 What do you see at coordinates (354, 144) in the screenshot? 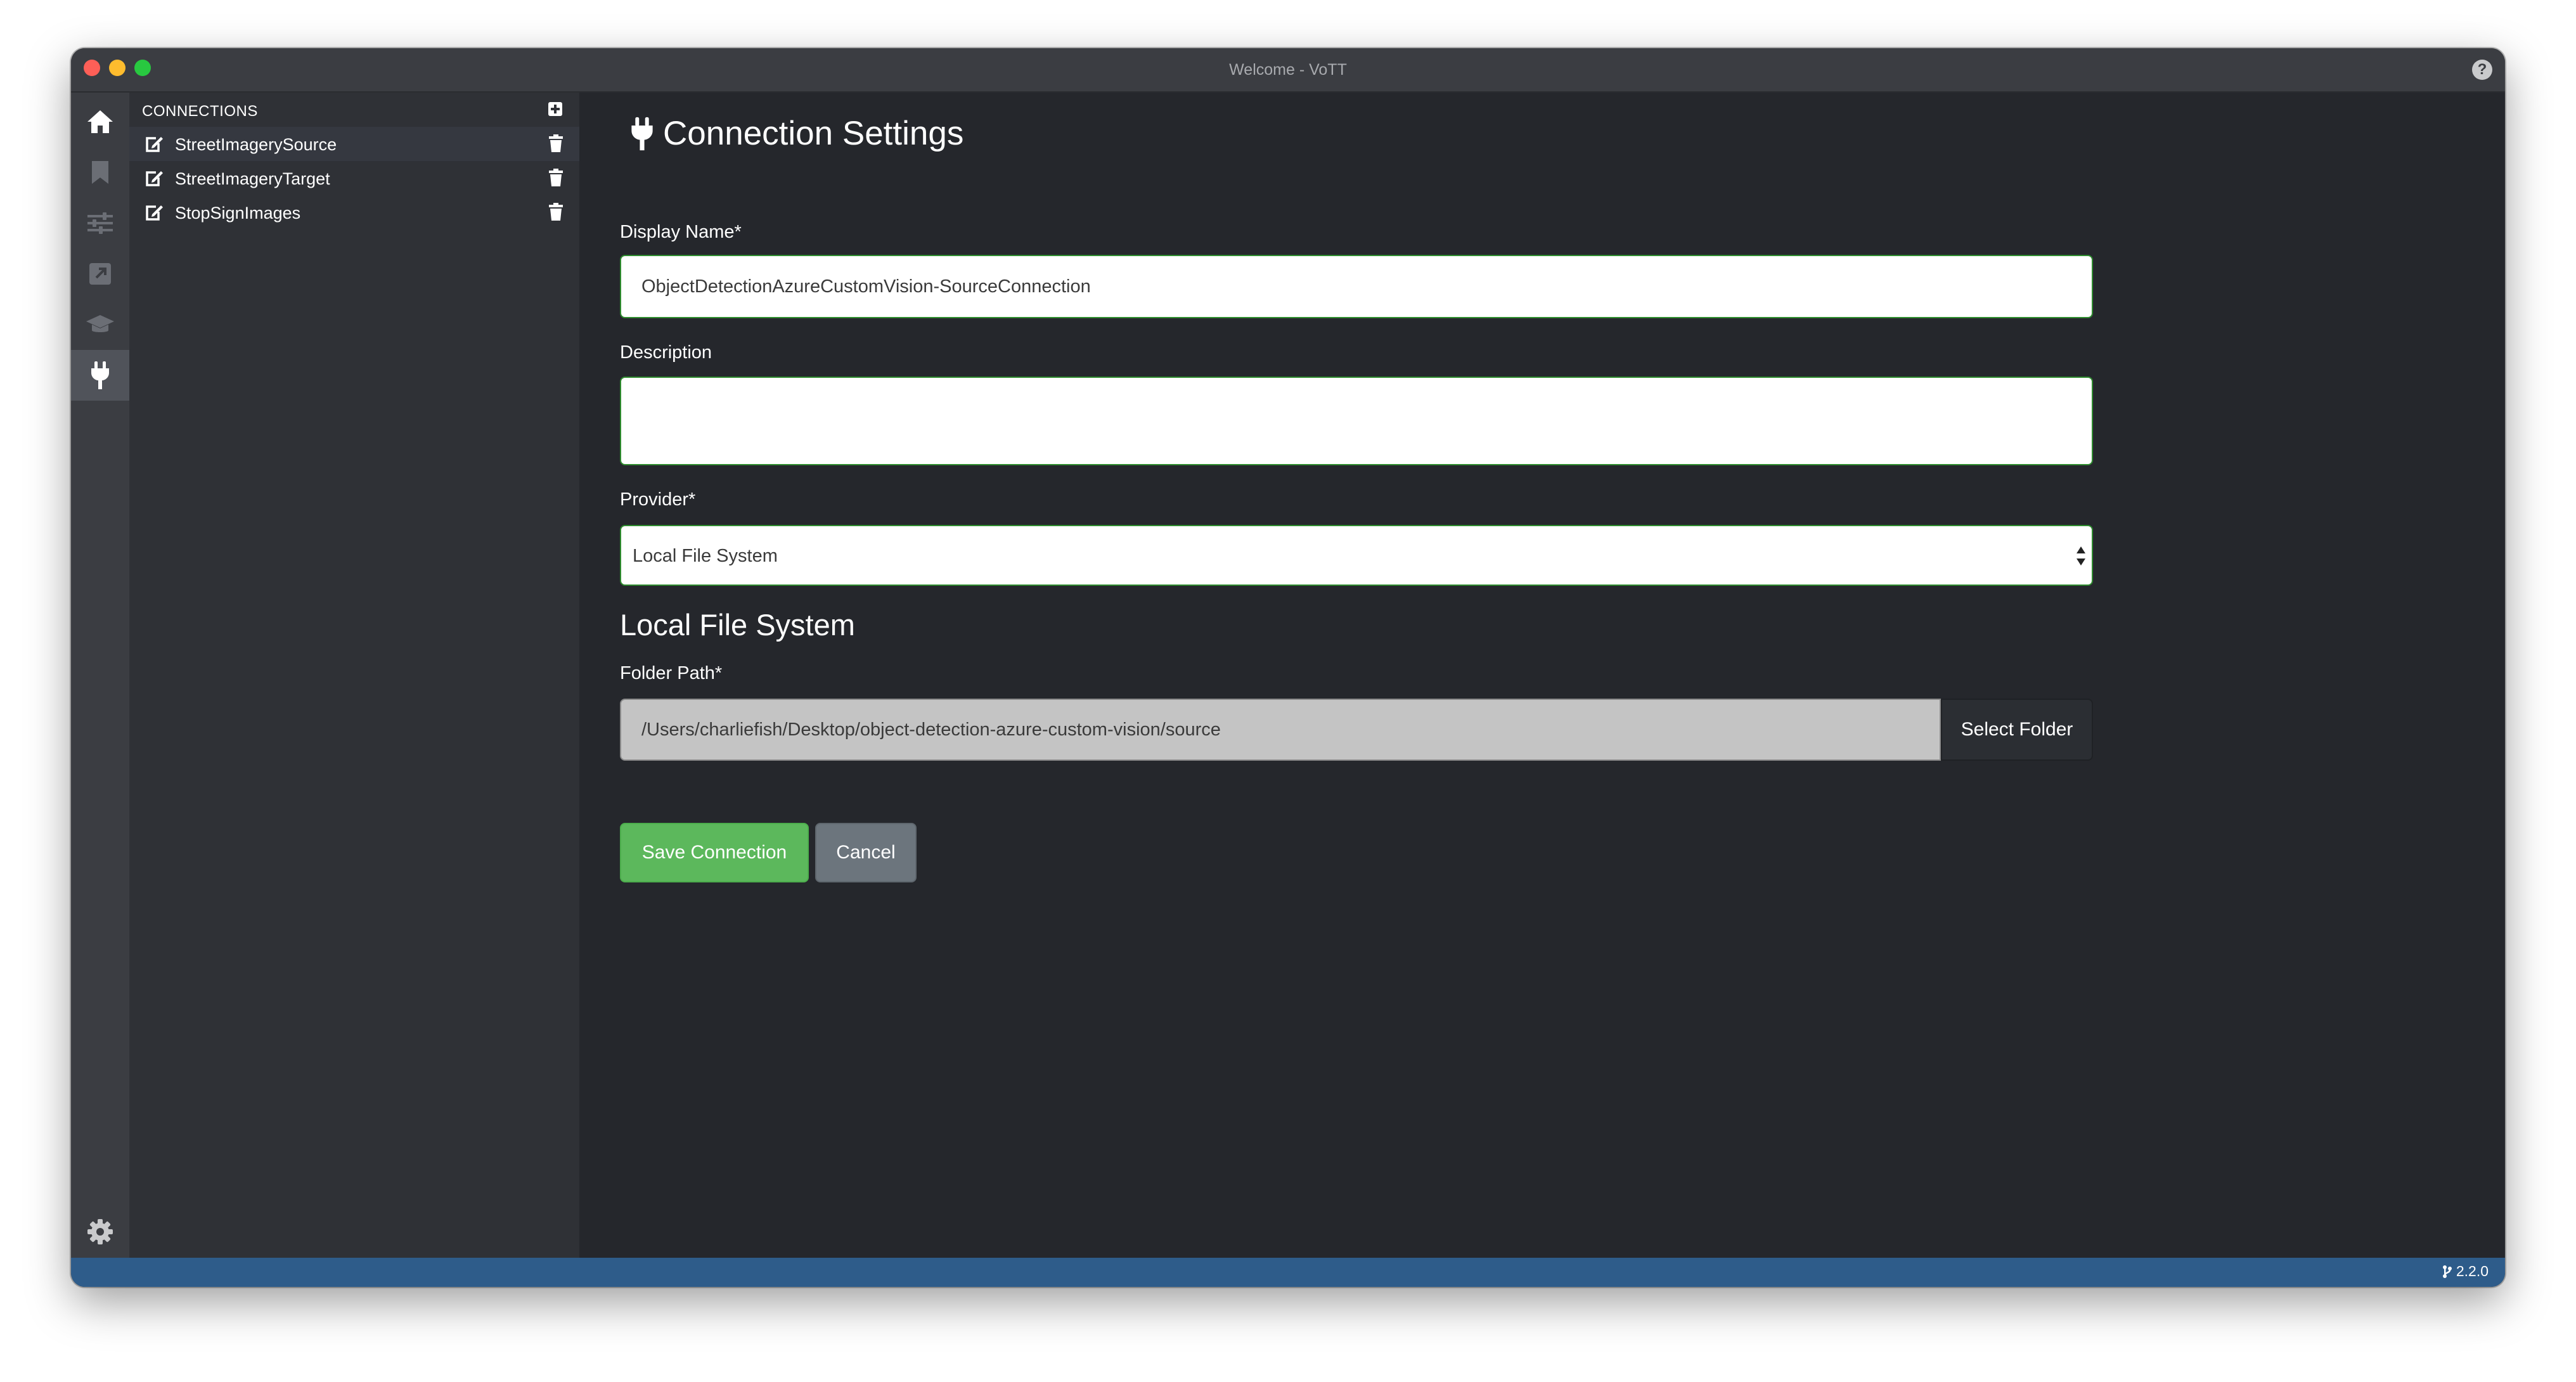
I see `connection-item-streetimagerysource: StreetImagerySource` at bounding box center [354, 144].